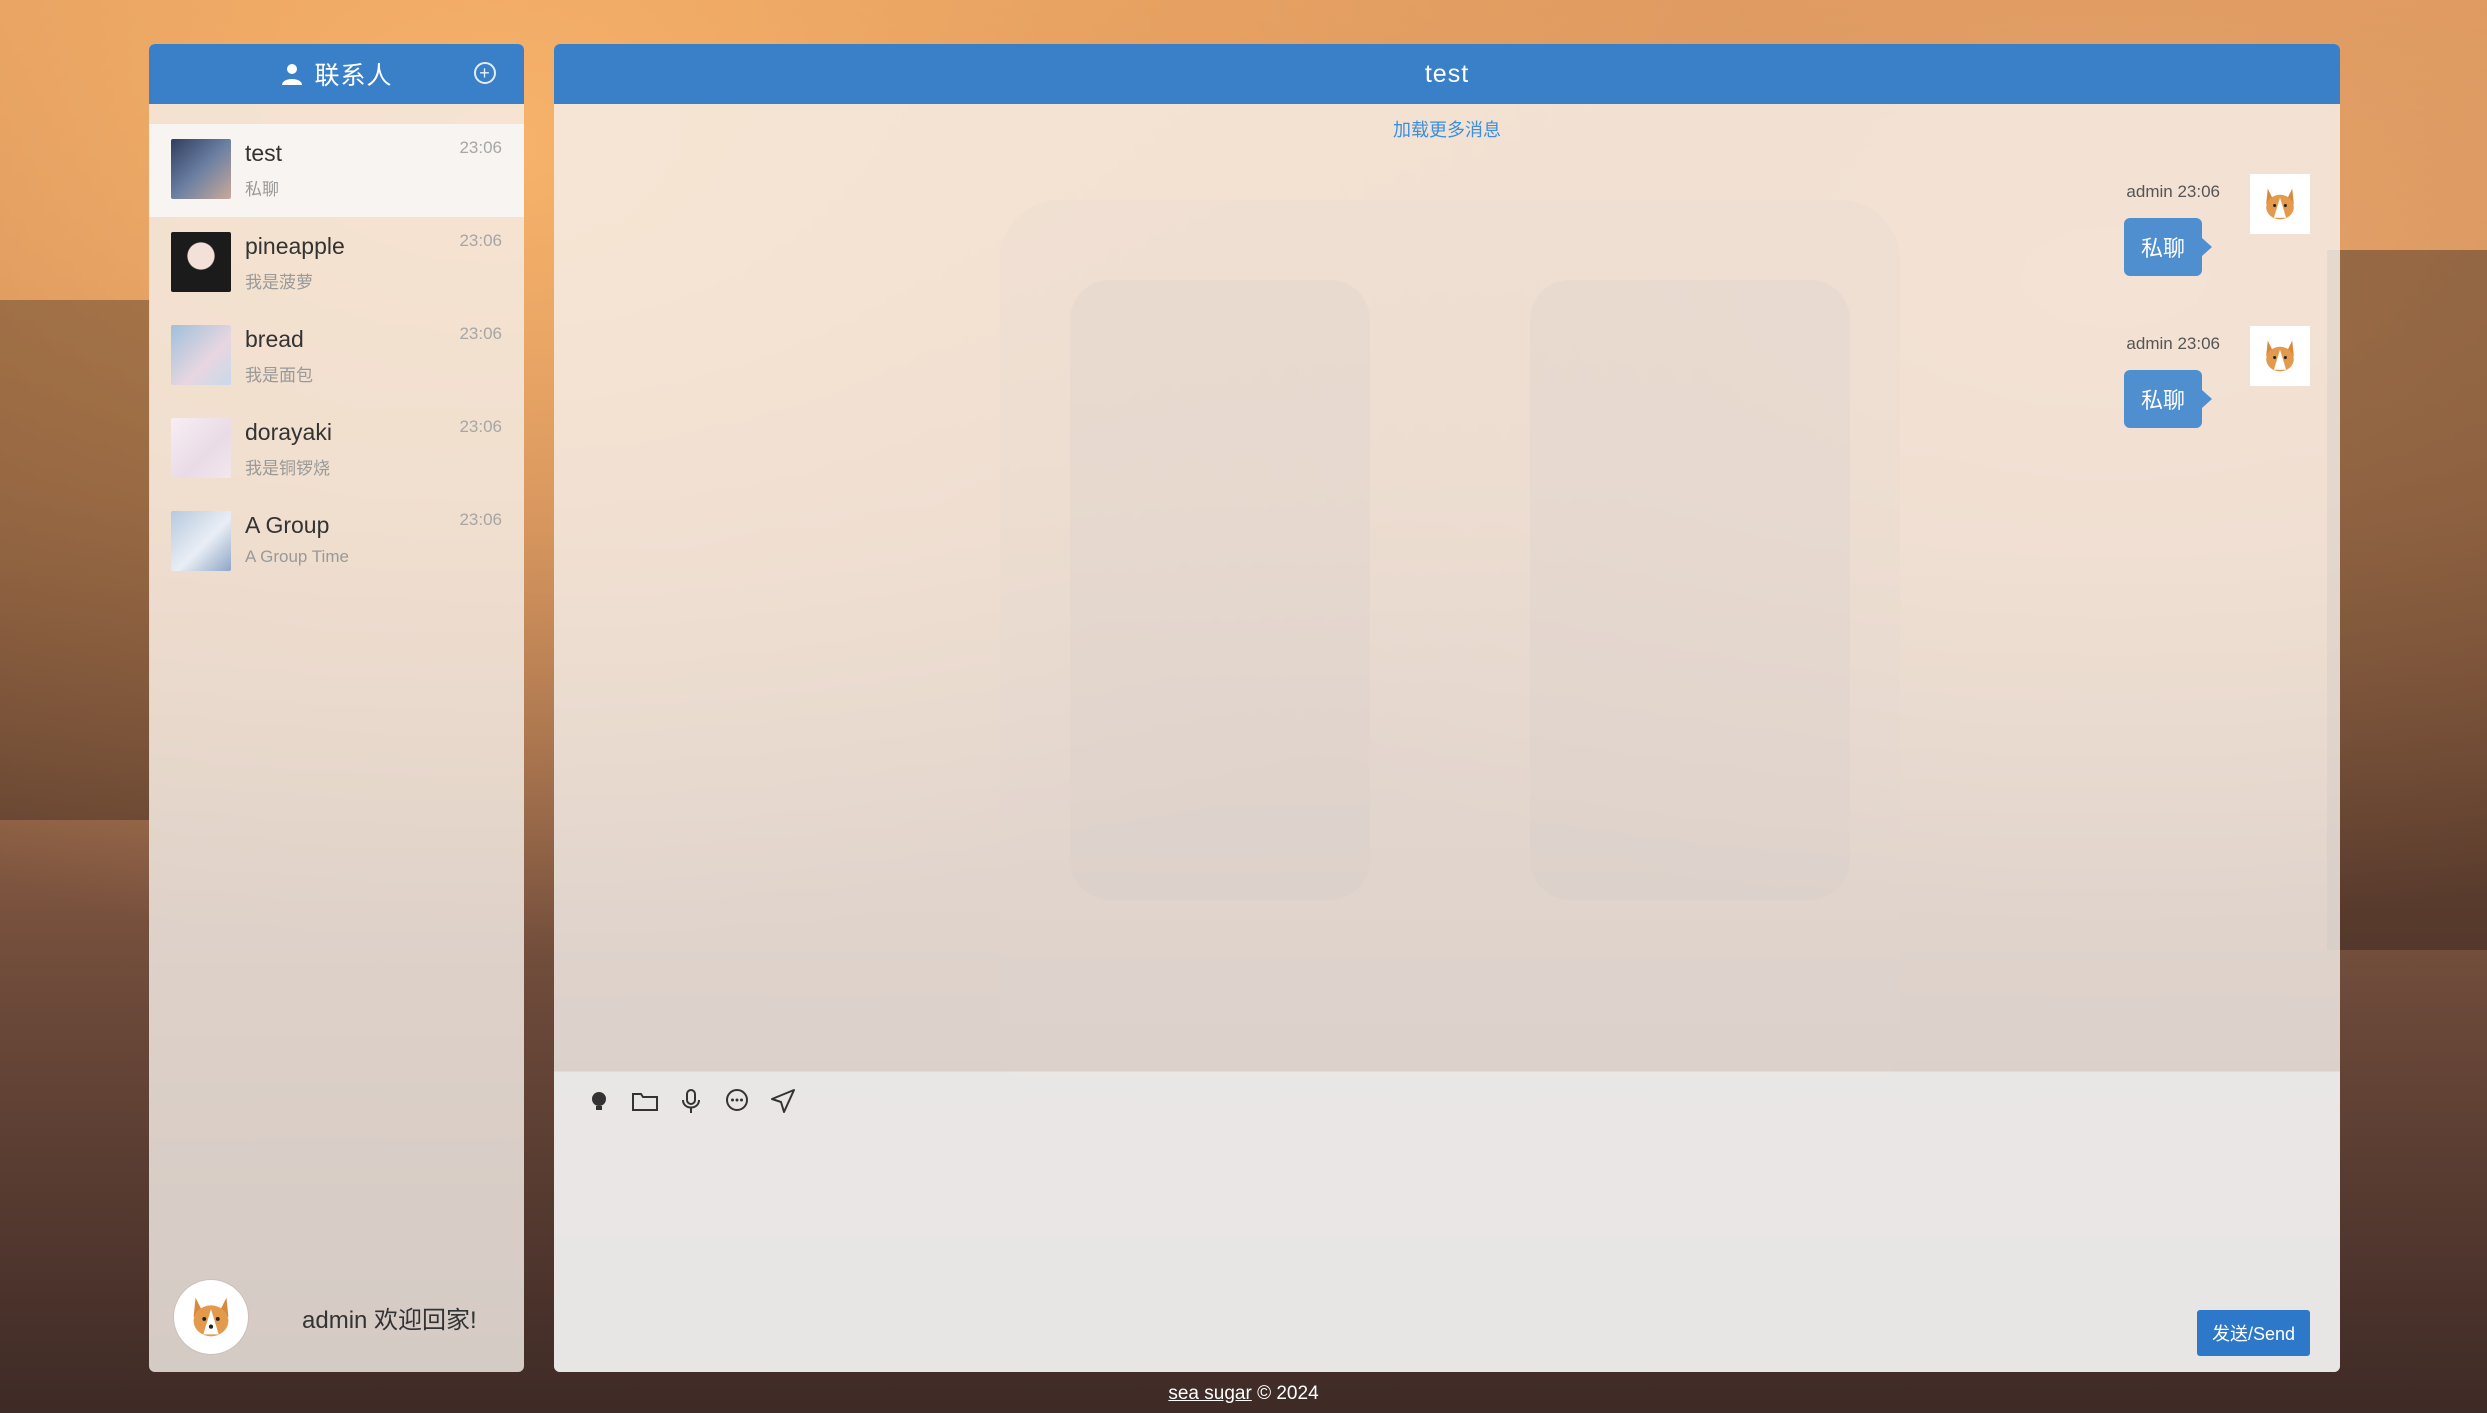 The width and height of the screenshot is (2487, 1413). What do you see at coordinates (1447, 74) in the screenshot?
I see `chat-title: test` at bounding box center [1447, 74].